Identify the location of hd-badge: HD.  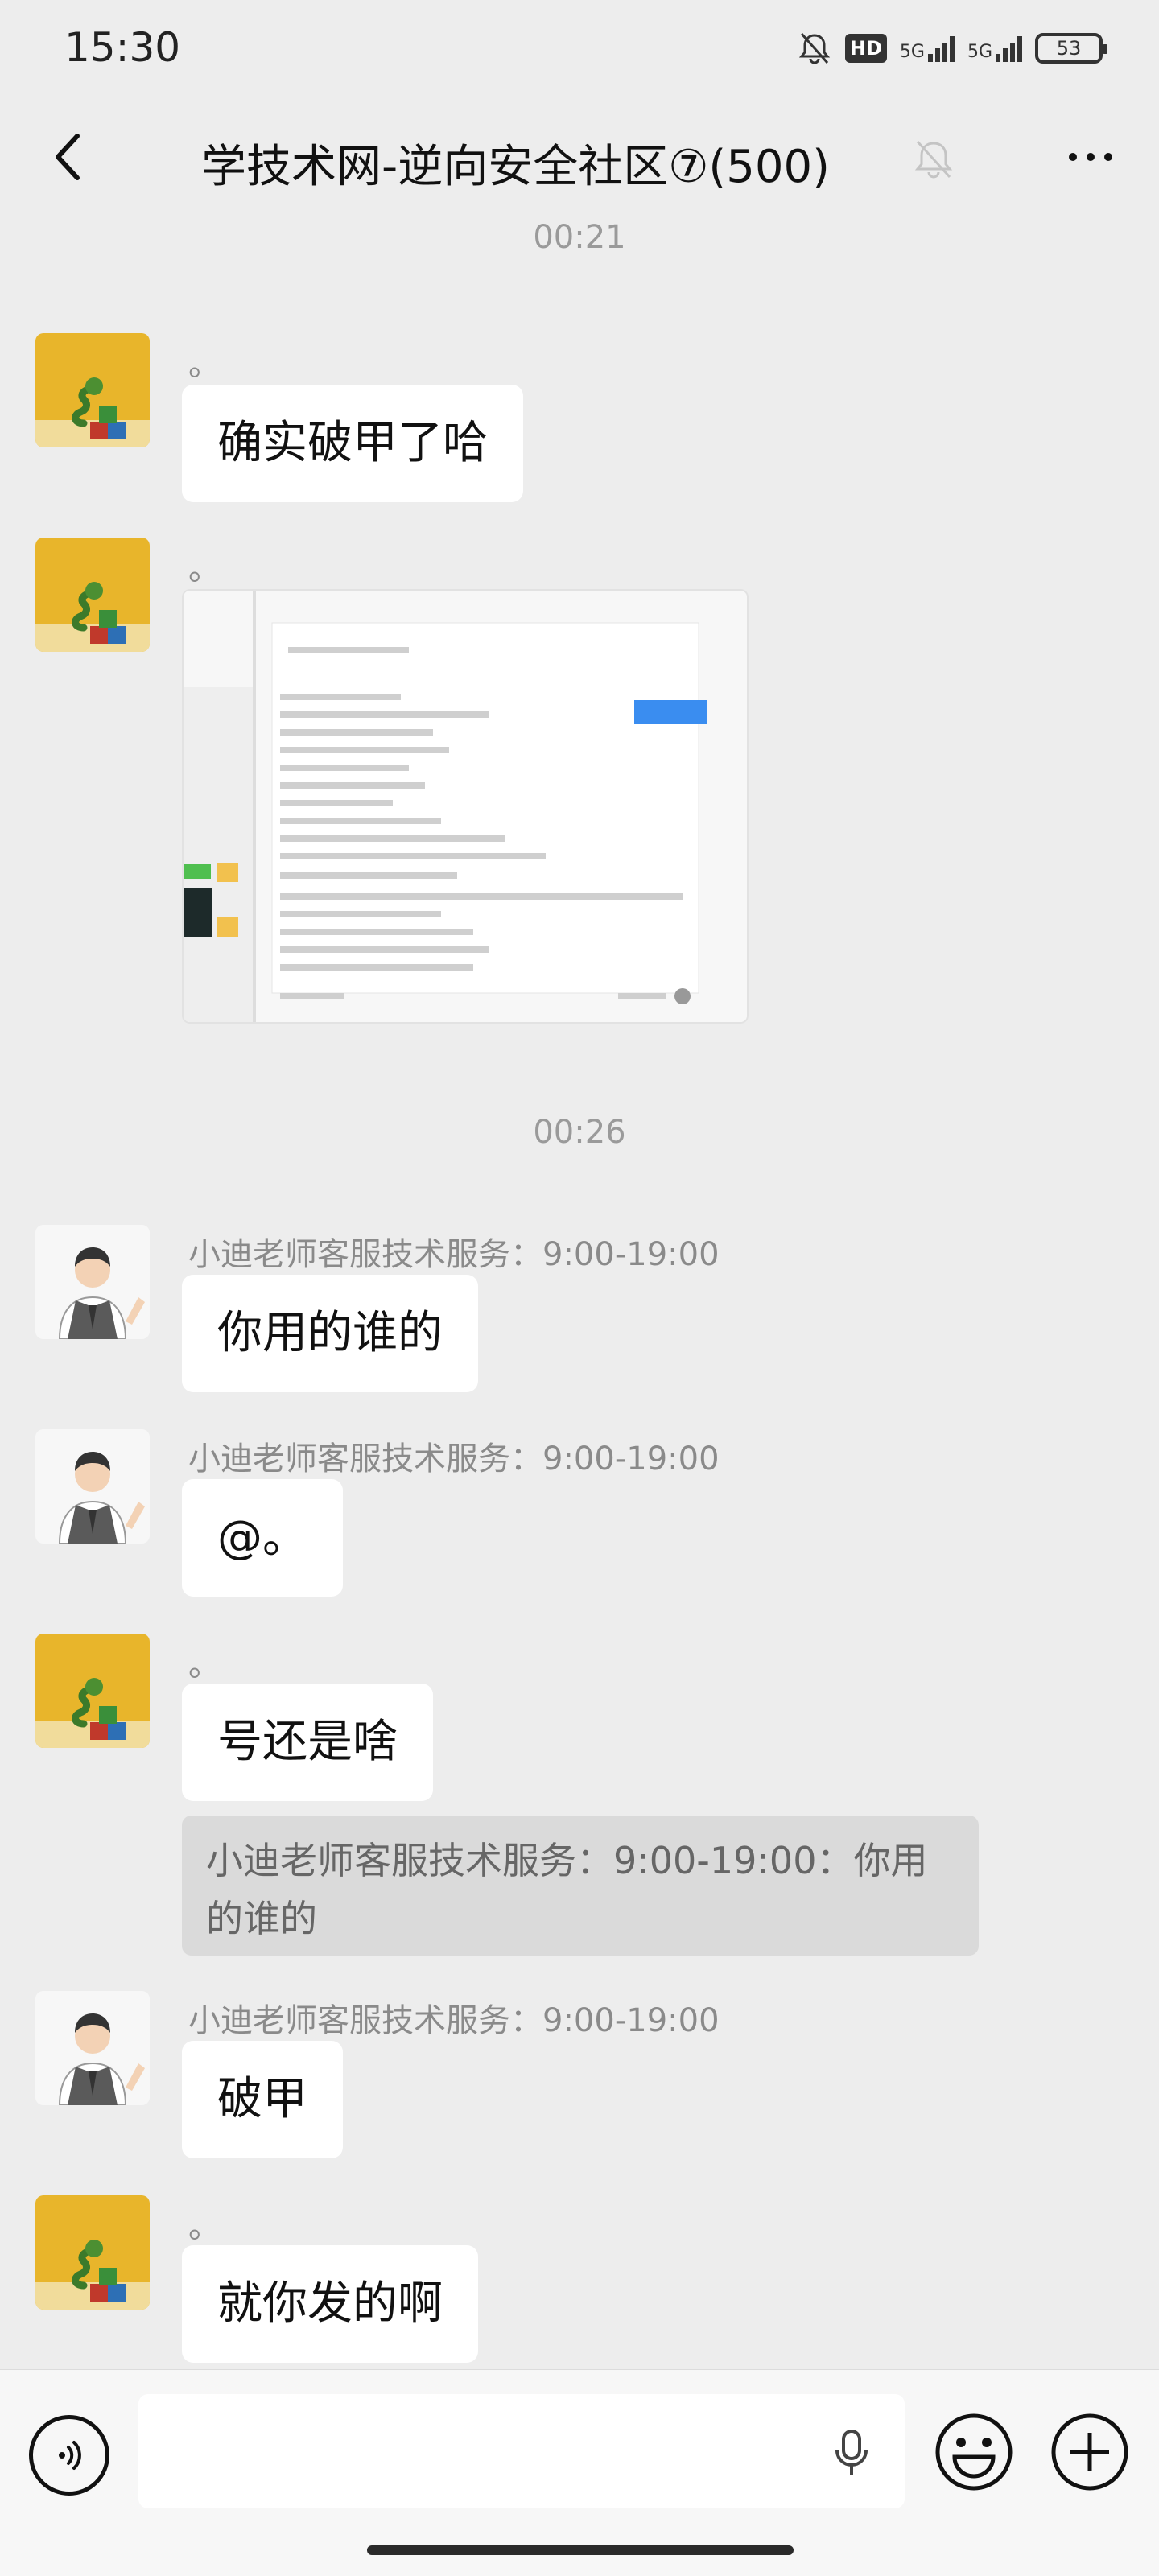
(865, 48).